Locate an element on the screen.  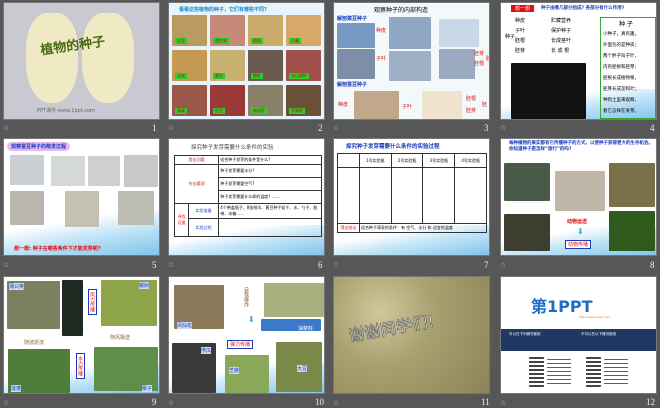
label: 动物运送 is located at coordinates (577, 222).